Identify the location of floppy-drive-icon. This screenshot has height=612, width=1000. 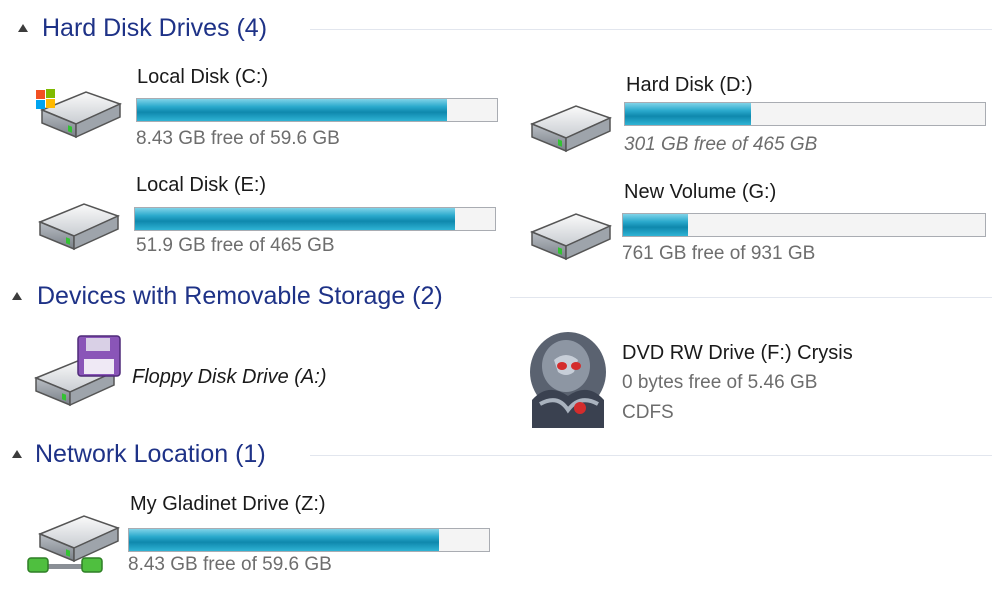
(78, 370).